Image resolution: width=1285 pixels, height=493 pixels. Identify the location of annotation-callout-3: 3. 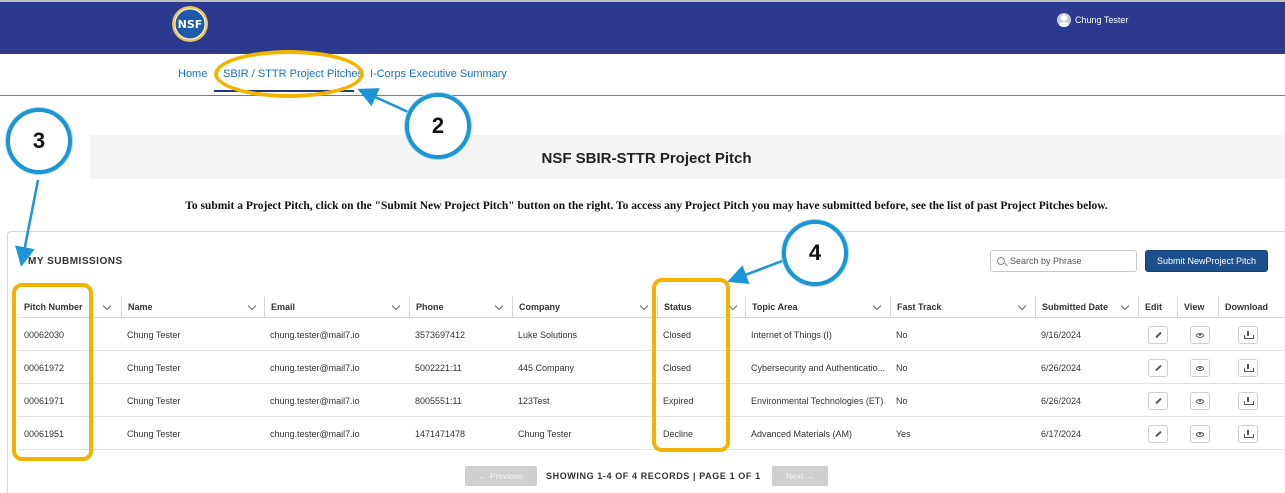
(39, 141).